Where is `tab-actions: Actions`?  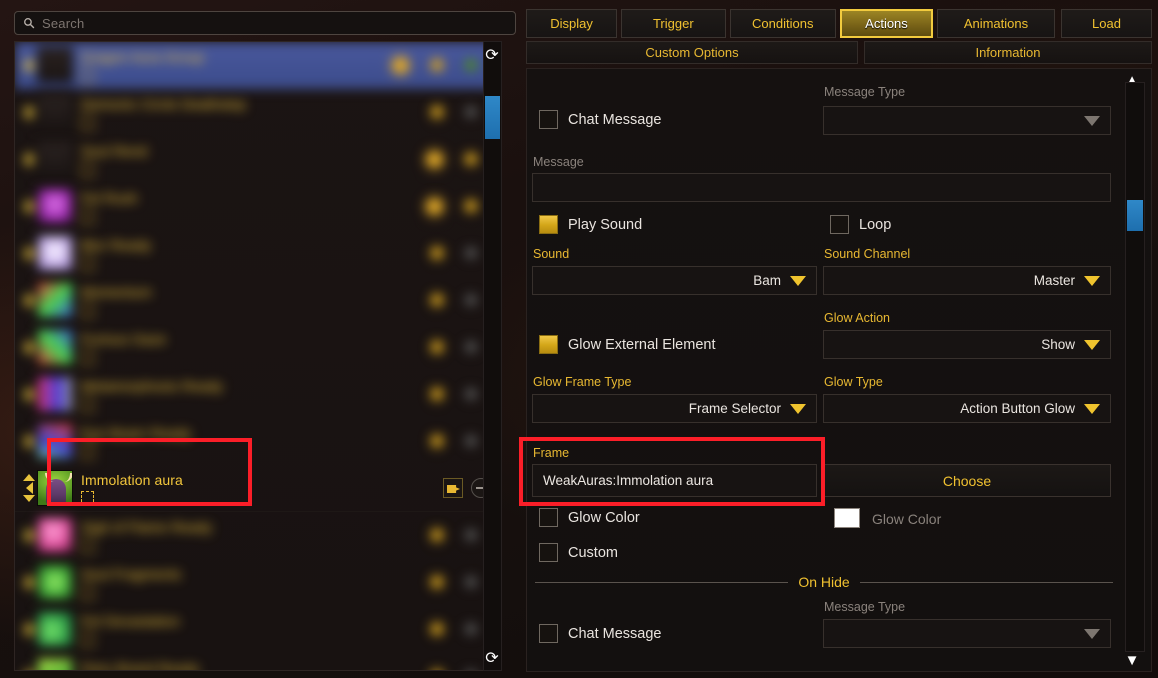 tab-actions: Actions is located at coordinates (886, 23).